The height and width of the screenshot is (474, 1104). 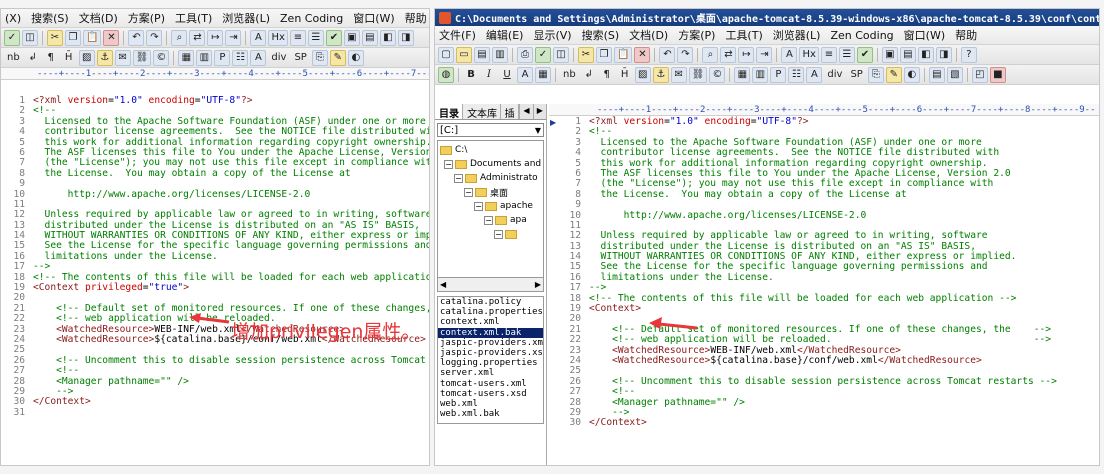 What do you see at coordinates (936, 74) in the screenshot?
I see `table-wizard-icon: ▤` at bounding box center [936, 74].